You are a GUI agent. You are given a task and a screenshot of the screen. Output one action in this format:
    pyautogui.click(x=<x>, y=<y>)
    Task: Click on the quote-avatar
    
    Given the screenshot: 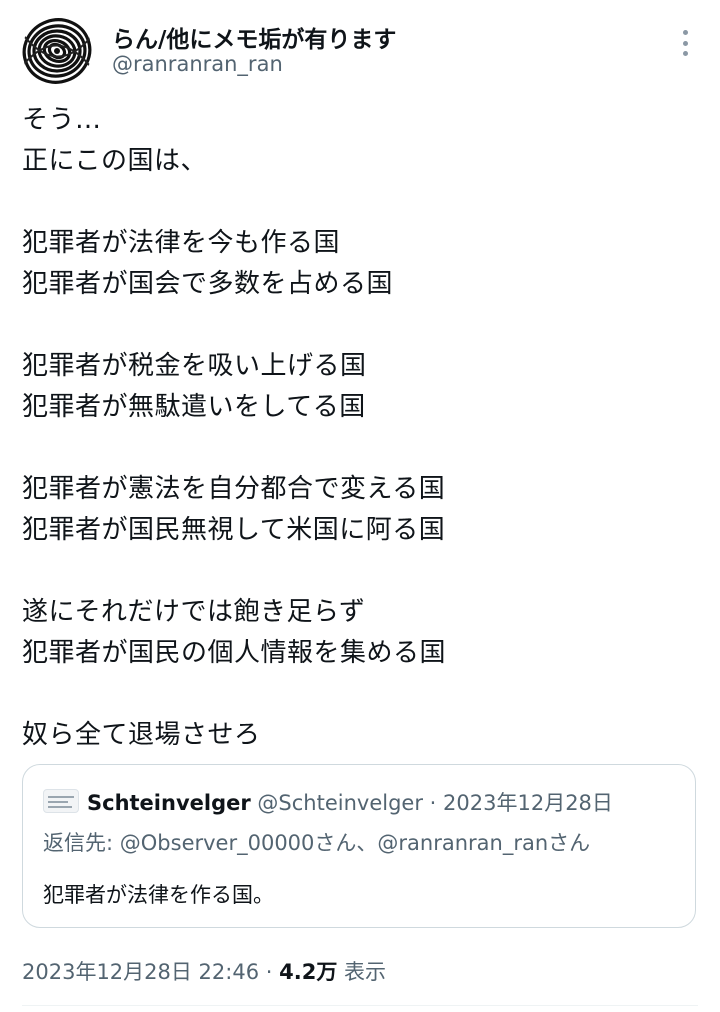 What is the action you would take?
    pyautogui.click(x=61, y=801)
    